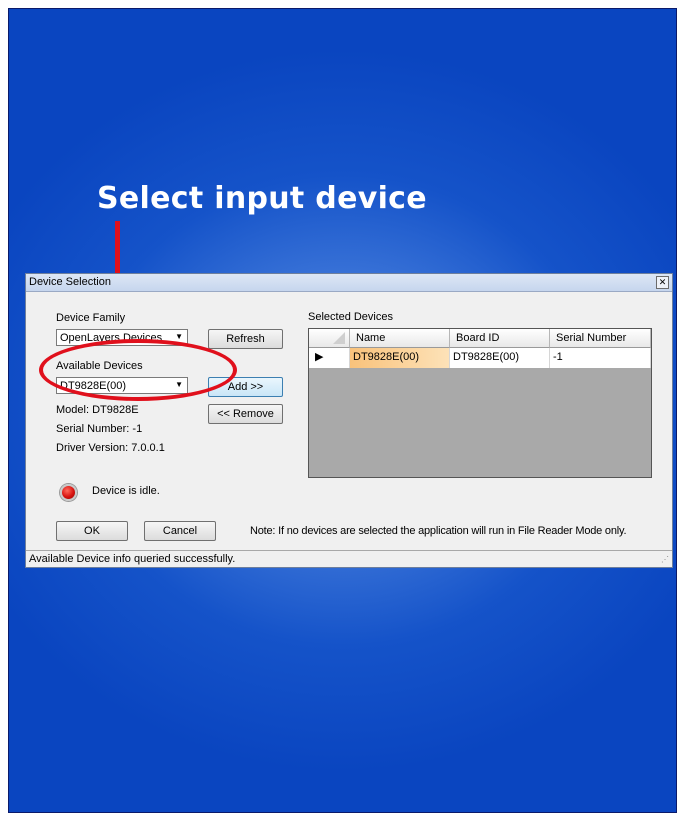 Image resolution: width=683 pixels, height=819 pixels. I want to click on cell-serial-number: -1, so click(600, 358).